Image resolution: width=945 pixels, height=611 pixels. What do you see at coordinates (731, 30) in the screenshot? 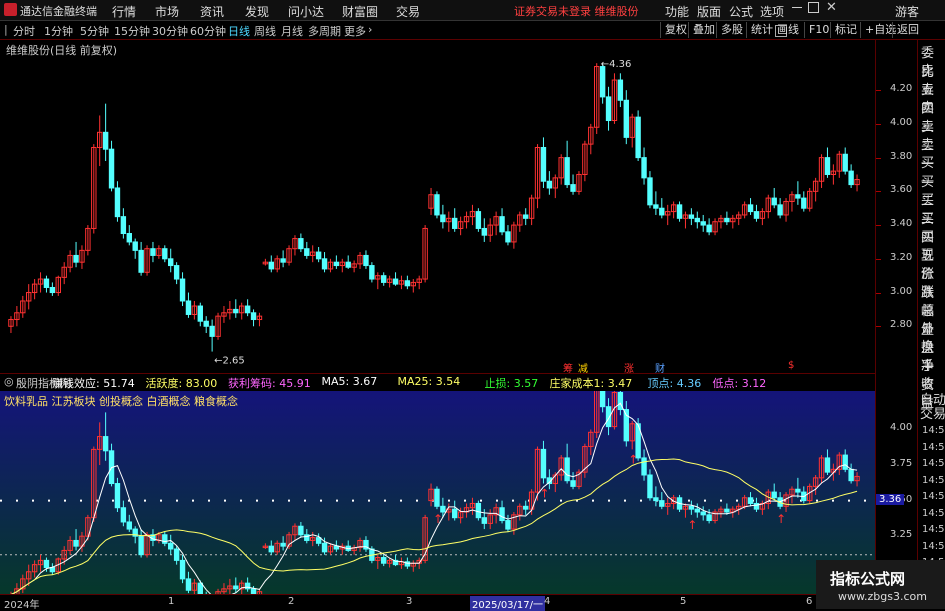
I see `btn-multi-stock: 多股` at bounding box center [731, 30].